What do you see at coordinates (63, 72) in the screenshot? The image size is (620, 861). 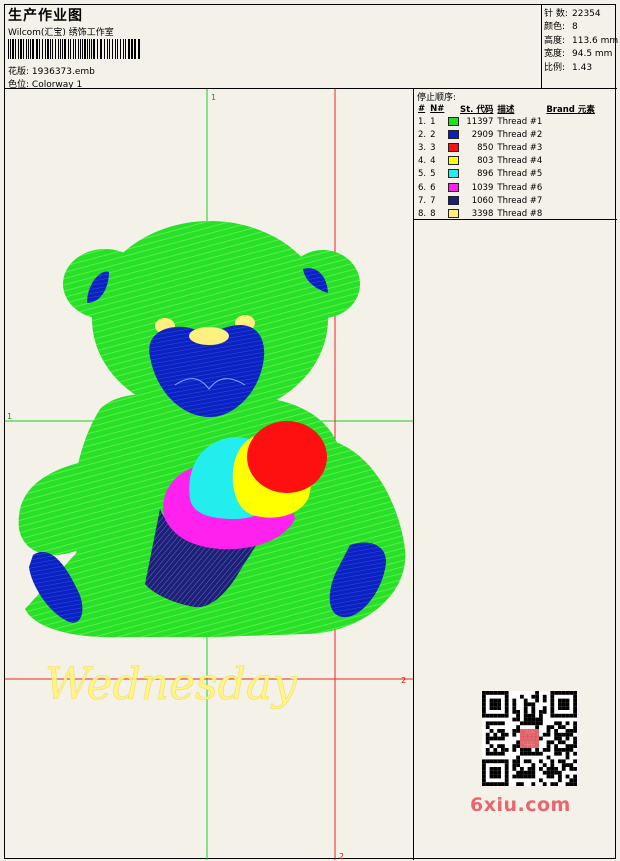 I see `file-name: 1936373.emb` at bounding box center [63, 72].